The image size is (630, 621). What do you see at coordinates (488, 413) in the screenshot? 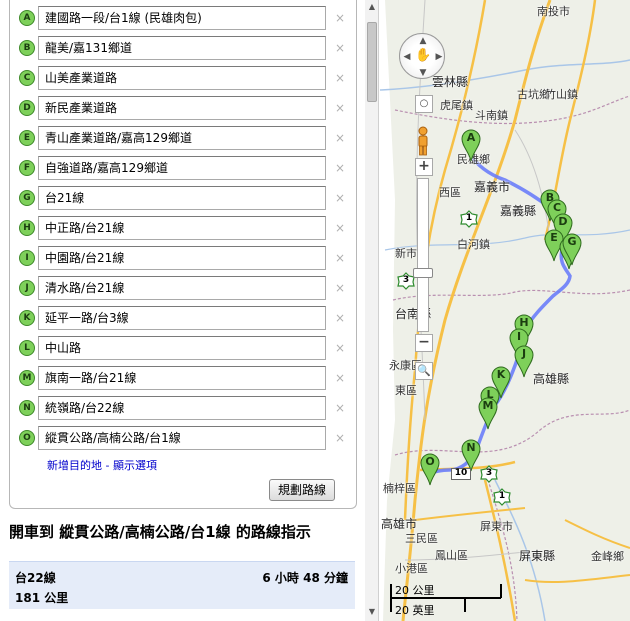
I see `map-pin-m: M` at bounding box center [488, 413].